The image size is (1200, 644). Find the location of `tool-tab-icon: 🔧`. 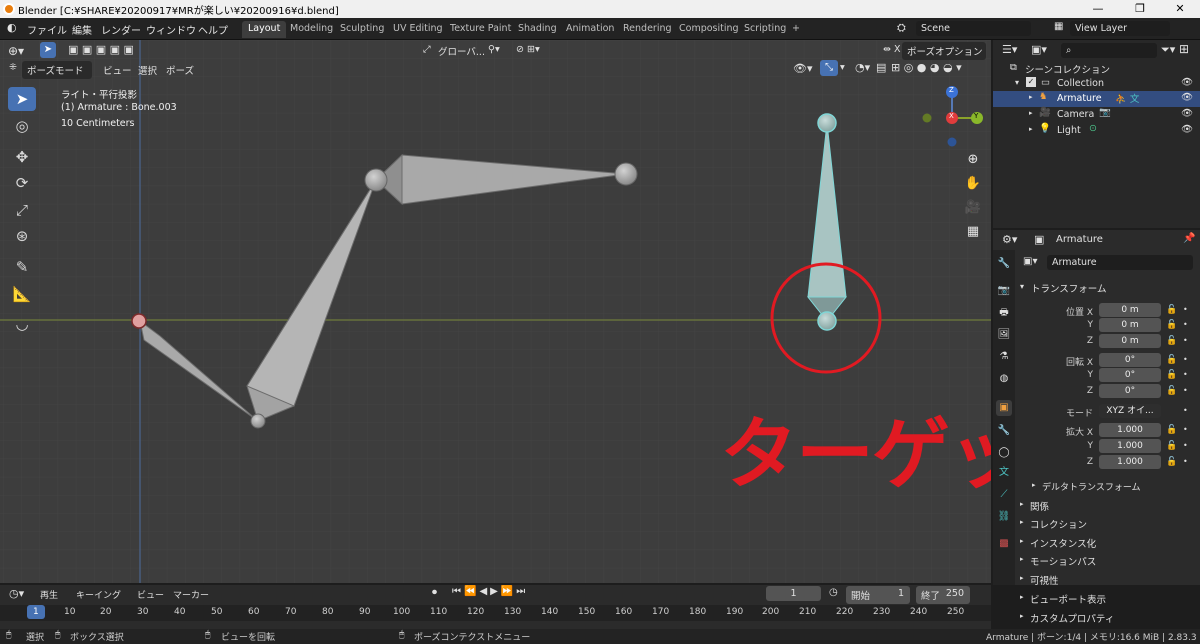

tool-tab-icon: 🔧 is located at coordinates (1004, 264).